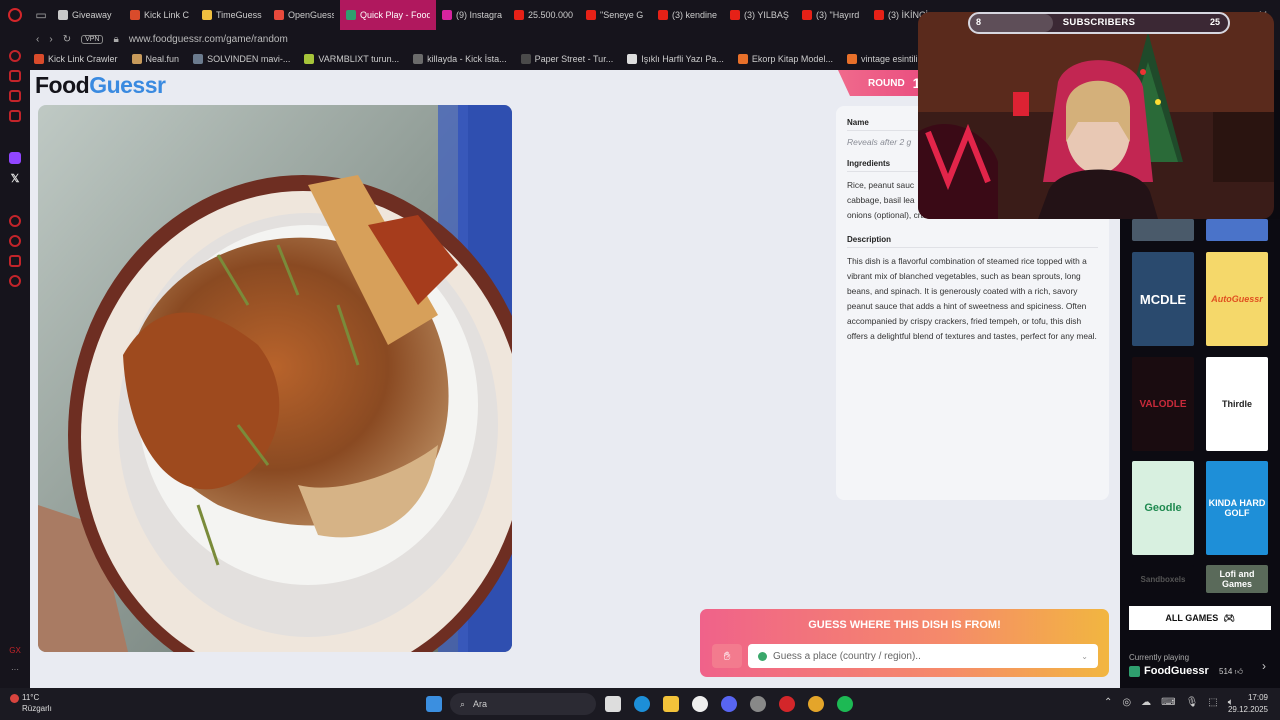  What do you see at coordinates (15, 669) in the screenshot?
I see `more-icon: ···` at bounding box center [15, 669].